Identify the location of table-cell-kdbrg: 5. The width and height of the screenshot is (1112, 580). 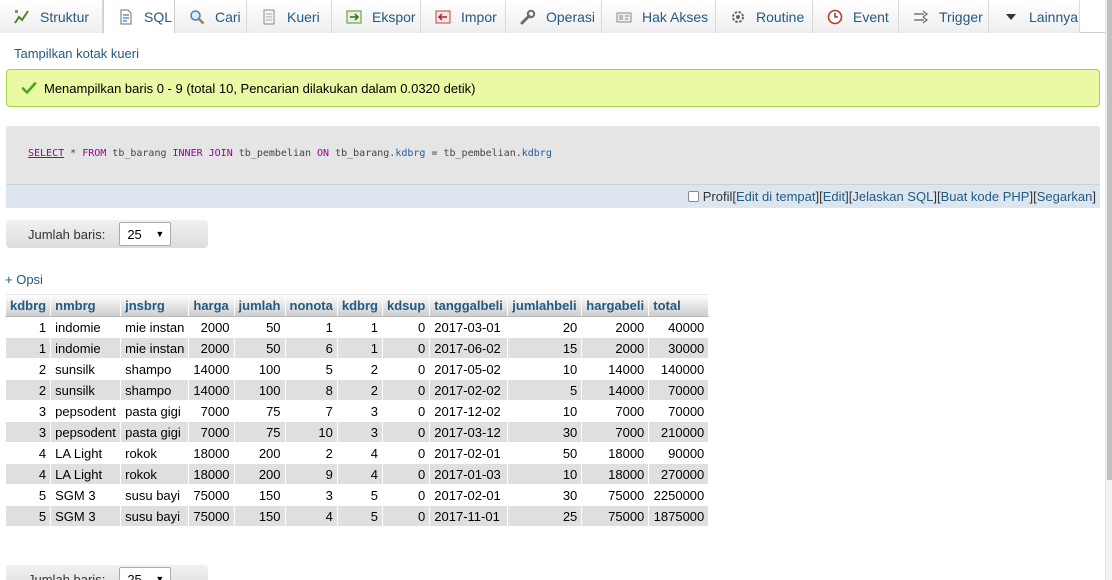
(28, 495).